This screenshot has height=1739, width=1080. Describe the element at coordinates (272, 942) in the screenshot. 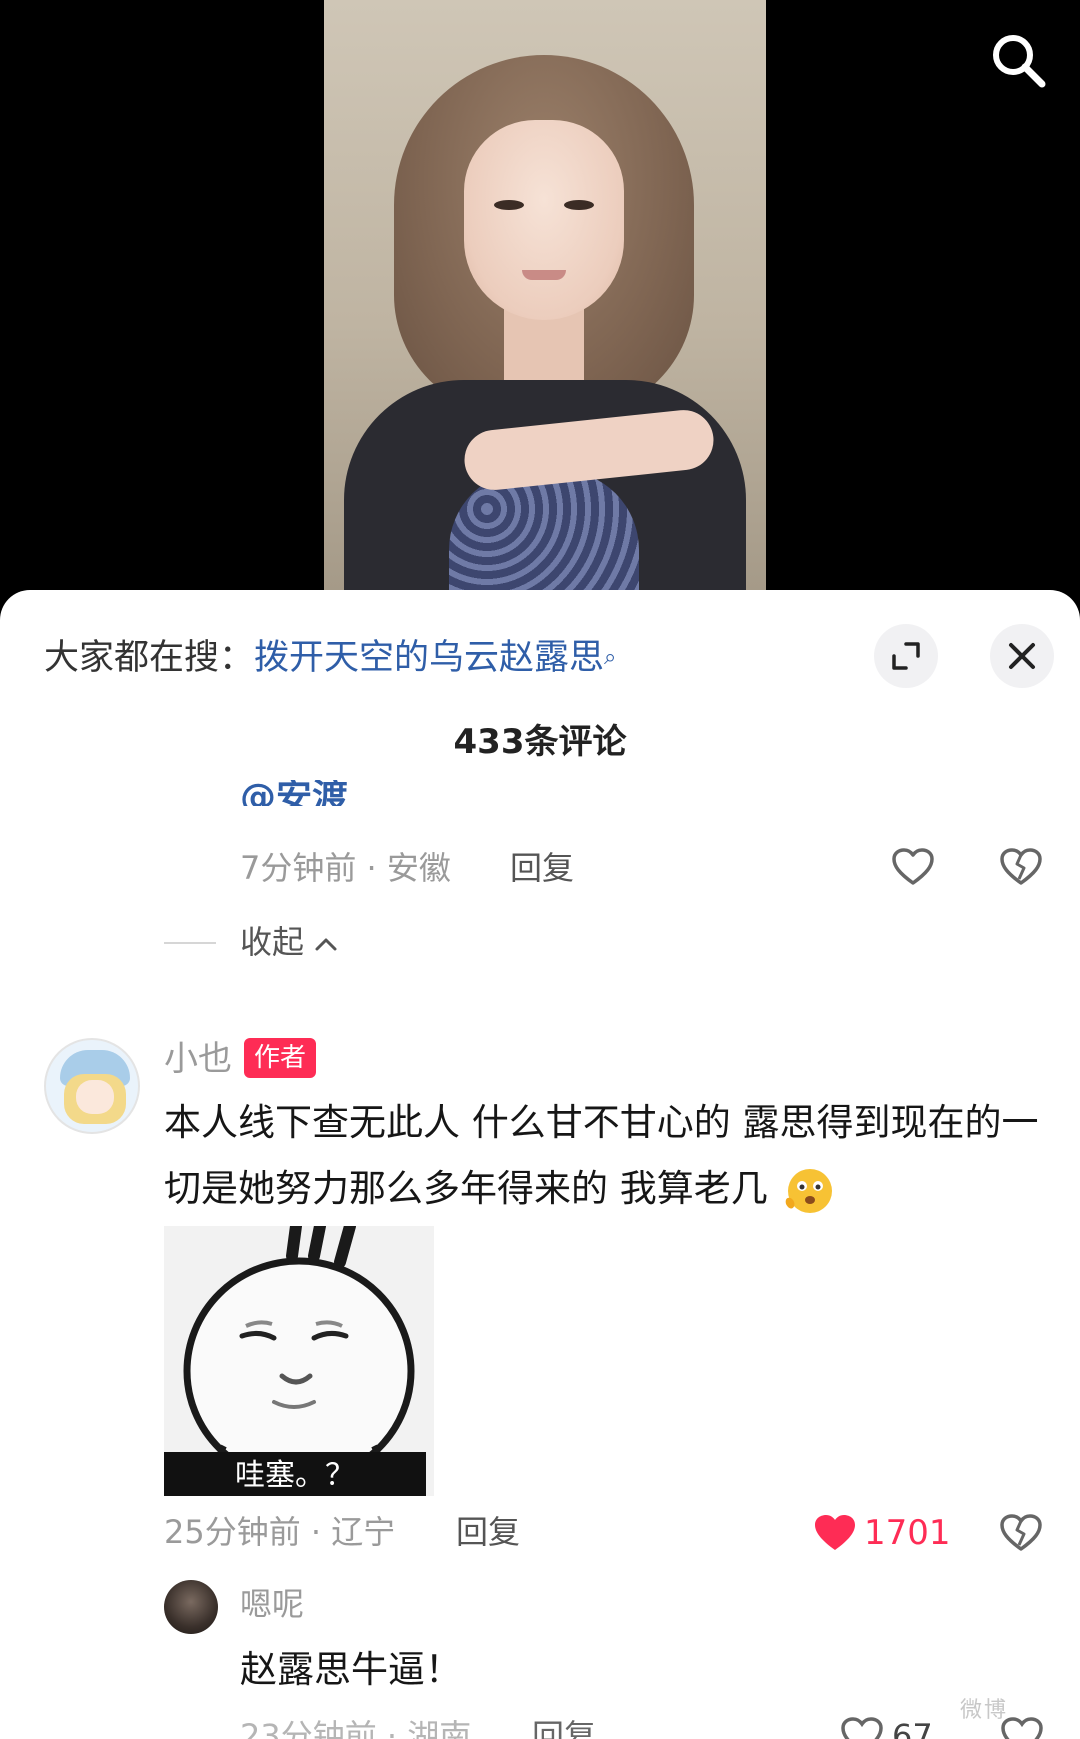

I see `collapse-label: 收起` at that location.